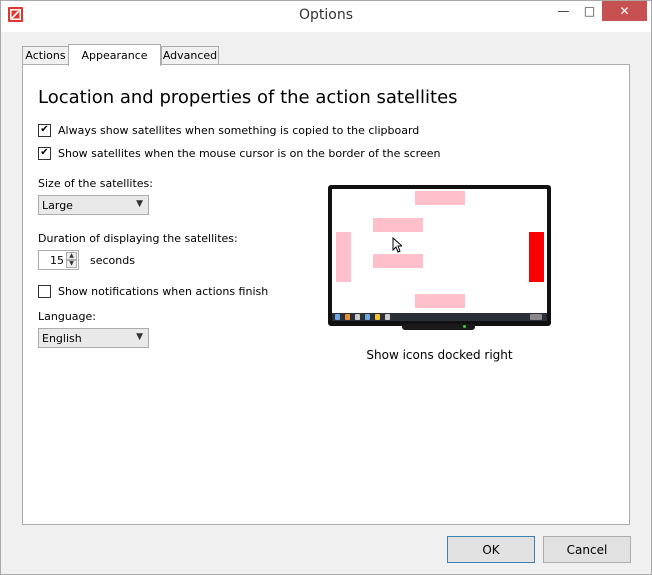  Describe the element at coordinates (536, 317) in the screenshot. I see `clock-icon` at that location.